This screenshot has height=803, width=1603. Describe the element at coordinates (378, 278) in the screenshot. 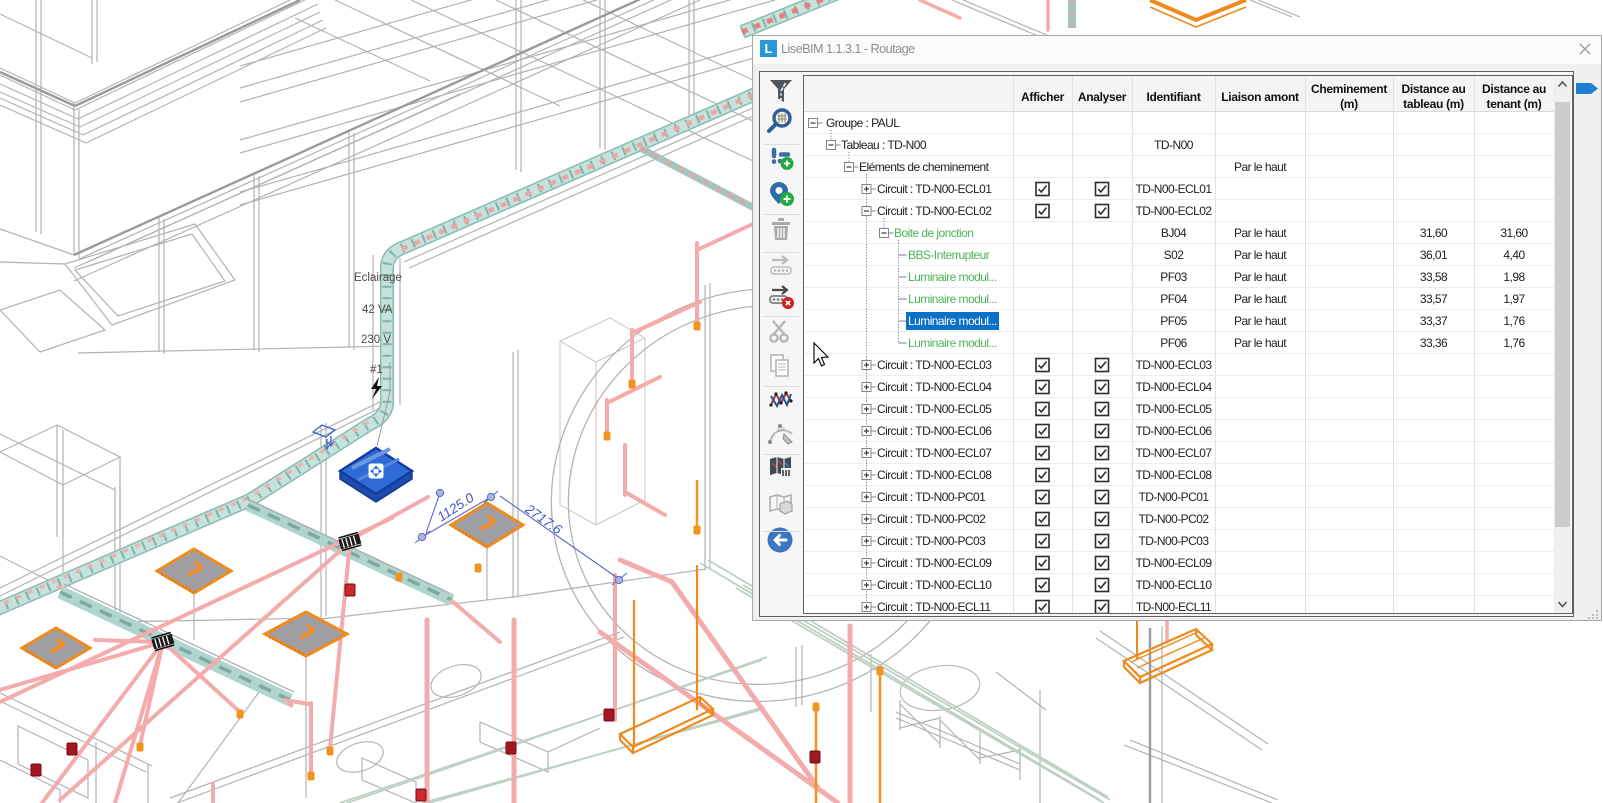

I see `svg-text: Eclairage` at that location.